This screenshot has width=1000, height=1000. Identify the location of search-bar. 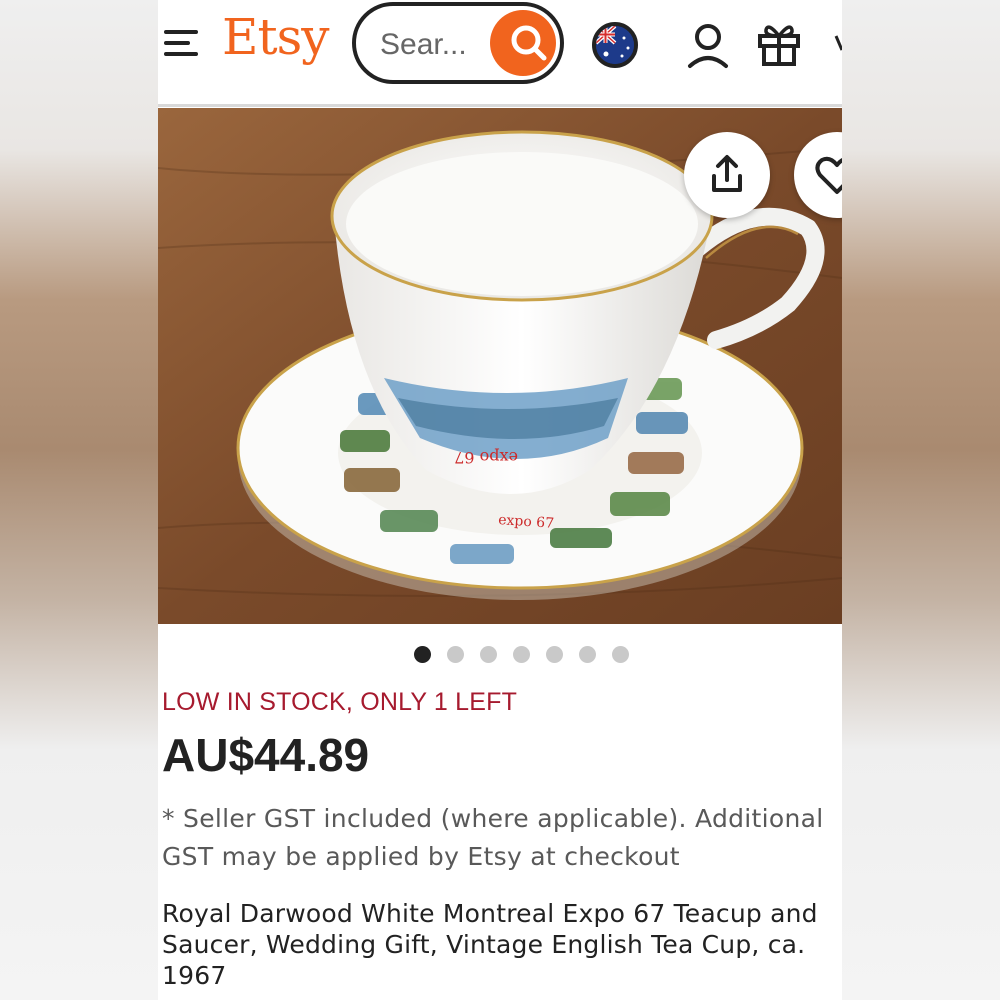
(458, 43).